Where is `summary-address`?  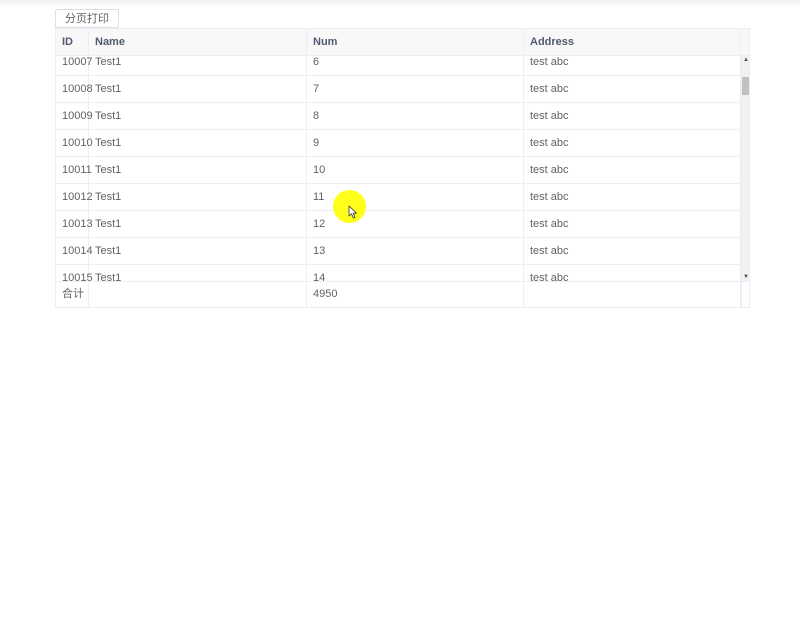 summary-address is located at coordinates (632, 294).